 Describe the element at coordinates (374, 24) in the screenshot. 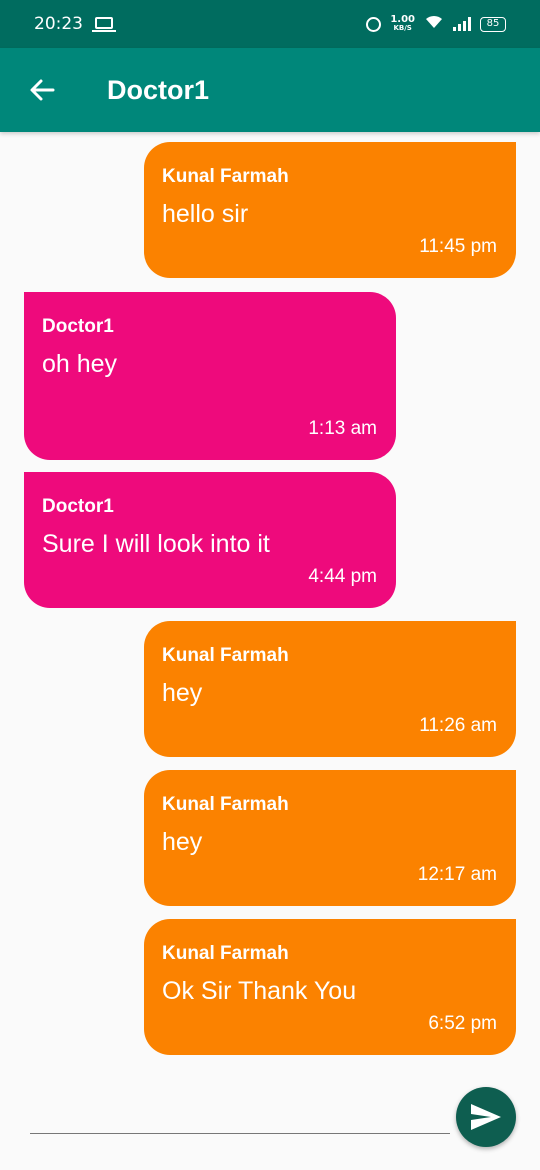

I see `alarm-icon` at that location.